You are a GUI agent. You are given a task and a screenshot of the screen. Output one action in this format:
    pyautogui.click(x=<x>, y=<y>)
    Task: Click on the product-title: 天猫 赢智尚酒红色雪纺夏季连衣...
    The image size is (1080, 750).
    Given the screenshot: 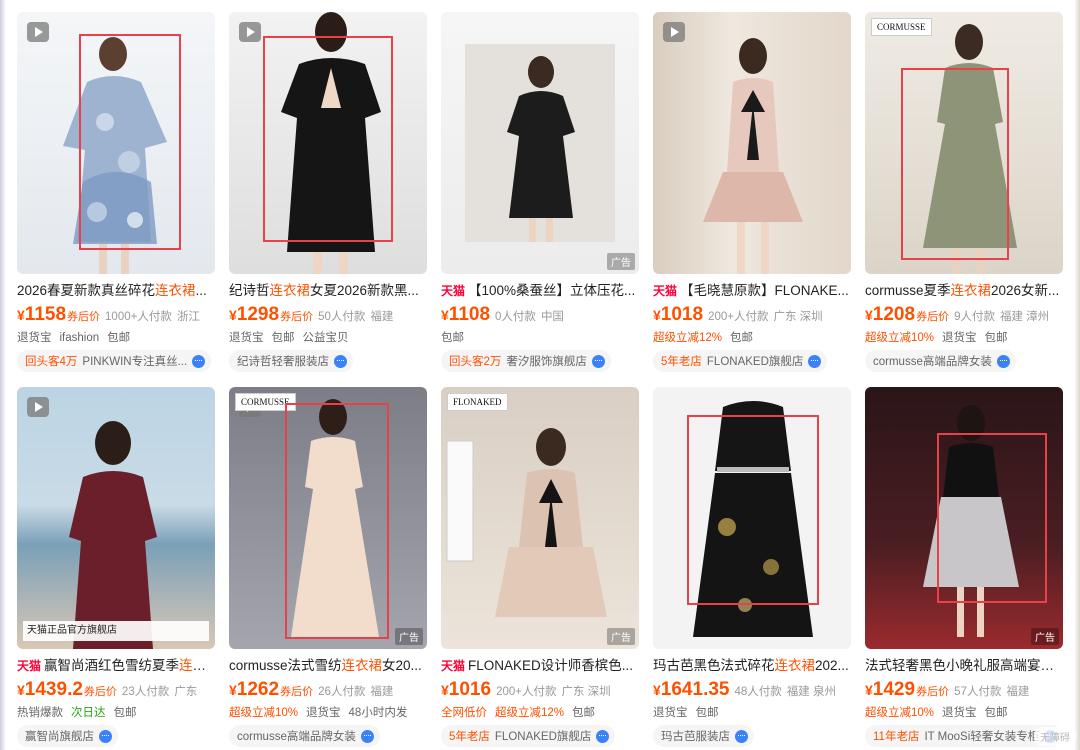 What is the action you would take?
    pyautogui.click(x=116, y=666)
    